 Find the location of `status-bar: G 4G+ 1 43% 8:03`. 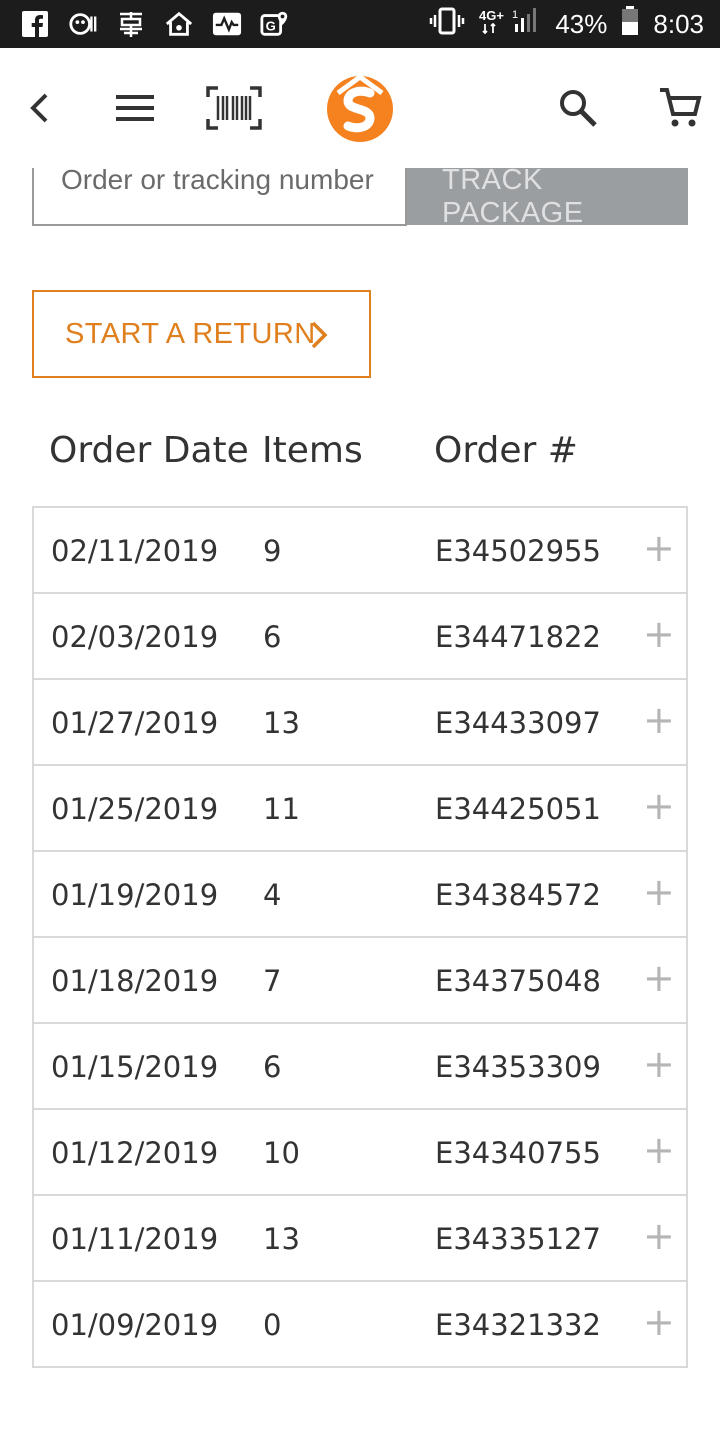

status-bar: G 4G+ 1 43% 8:03 is located at coordinates (360, 24).